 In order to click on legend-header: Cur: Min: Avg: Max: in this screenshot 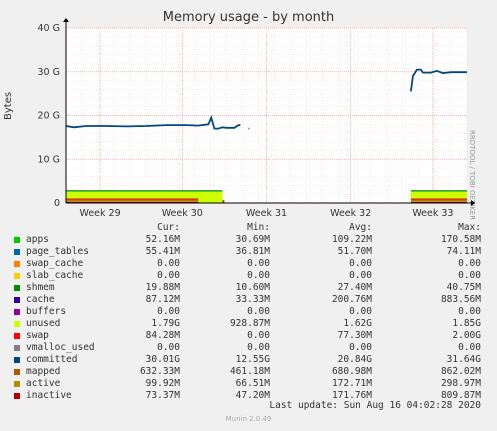, I will do `click(248, 228)`.